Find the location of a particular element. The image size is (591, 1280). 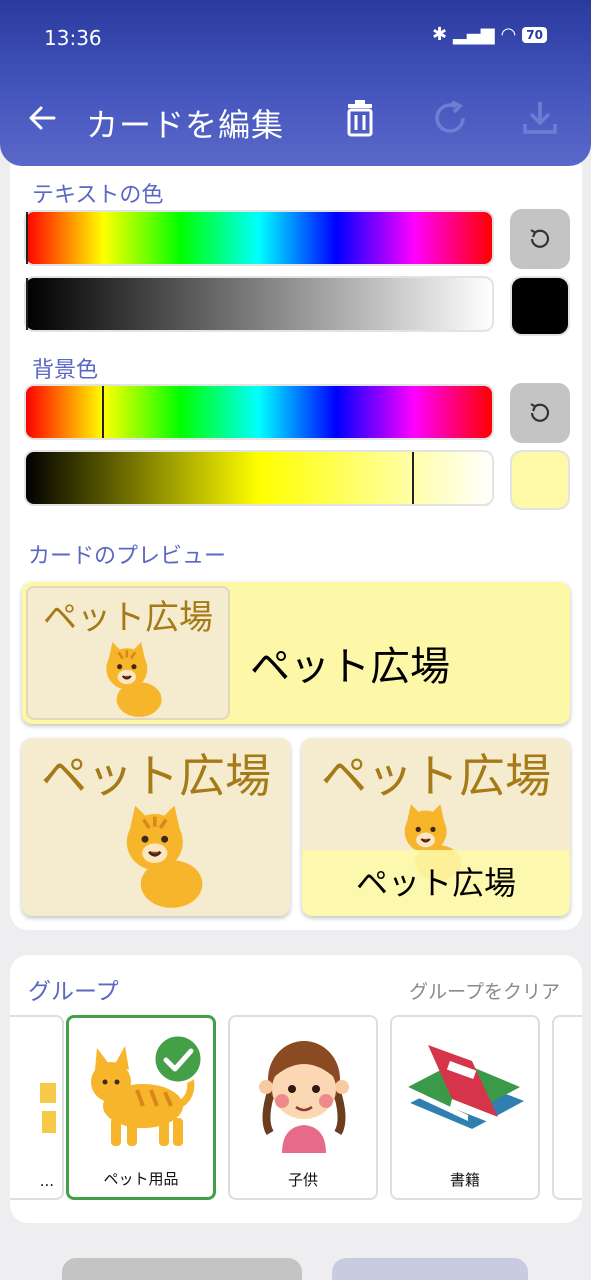

bg-color-reset-button is located at coordinates (540, 413).